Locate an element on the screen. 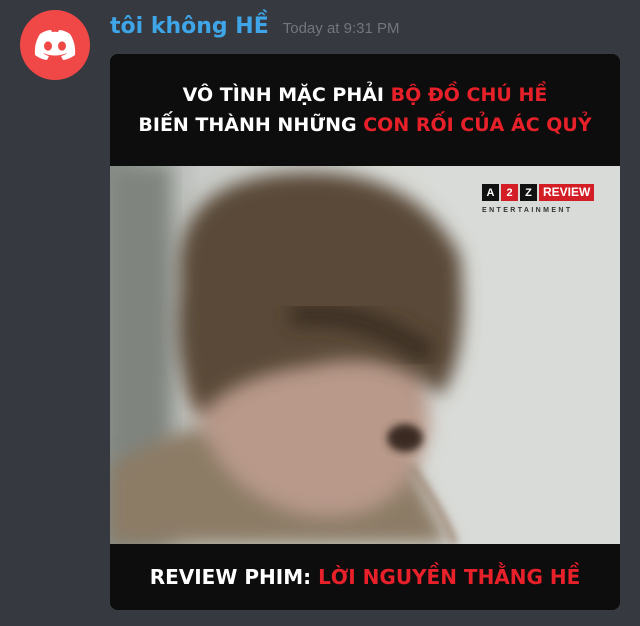 The width and height of the screenshot is (640, 626). logo-letter-2: 2 is located at coordinates (509, 192).